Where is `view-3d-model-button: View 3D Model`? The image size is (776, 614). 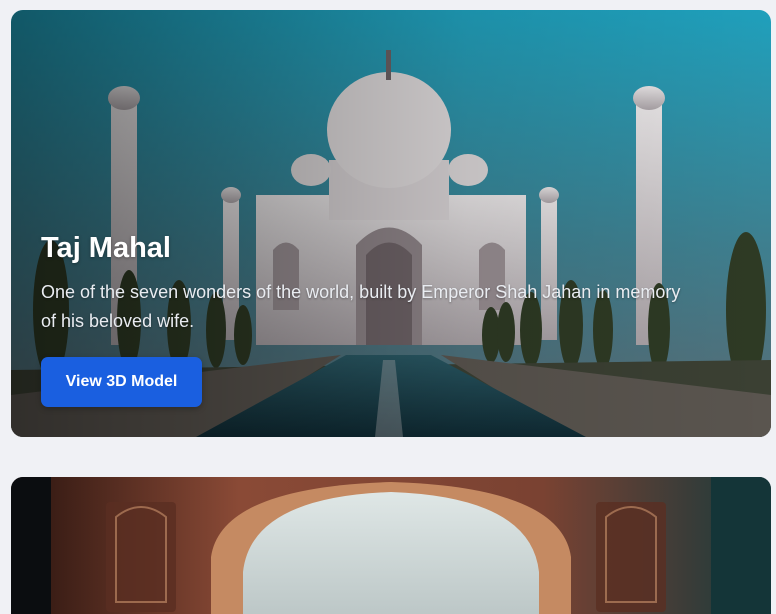 view-3d-model-button: View 3D Model is located at coordinates (121, 382).